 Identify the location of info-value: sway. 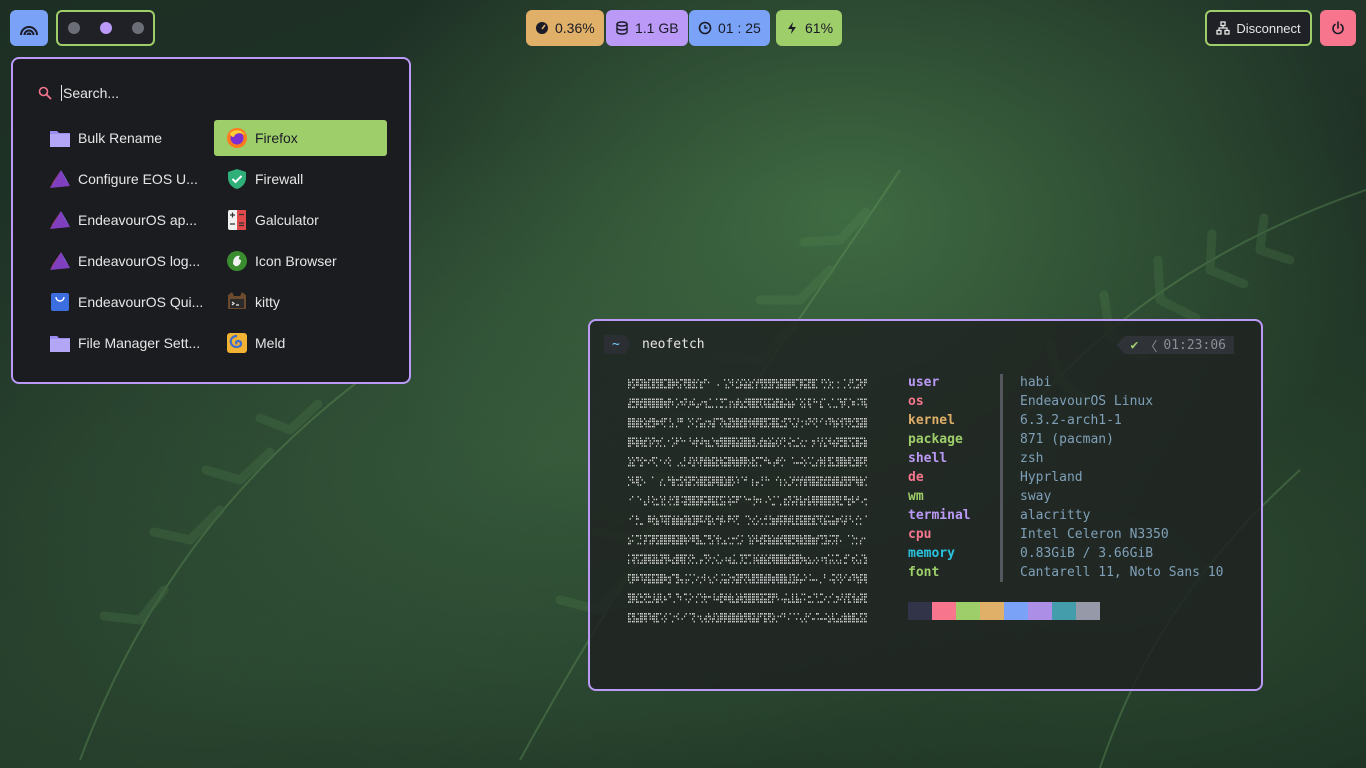
(1036, 496).